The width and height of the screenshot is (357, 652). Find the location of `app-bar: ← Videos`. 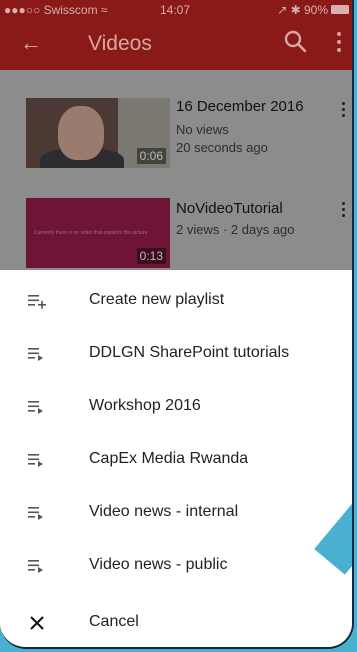

app-bar: ← Videos is located at coordinates (176, 45).